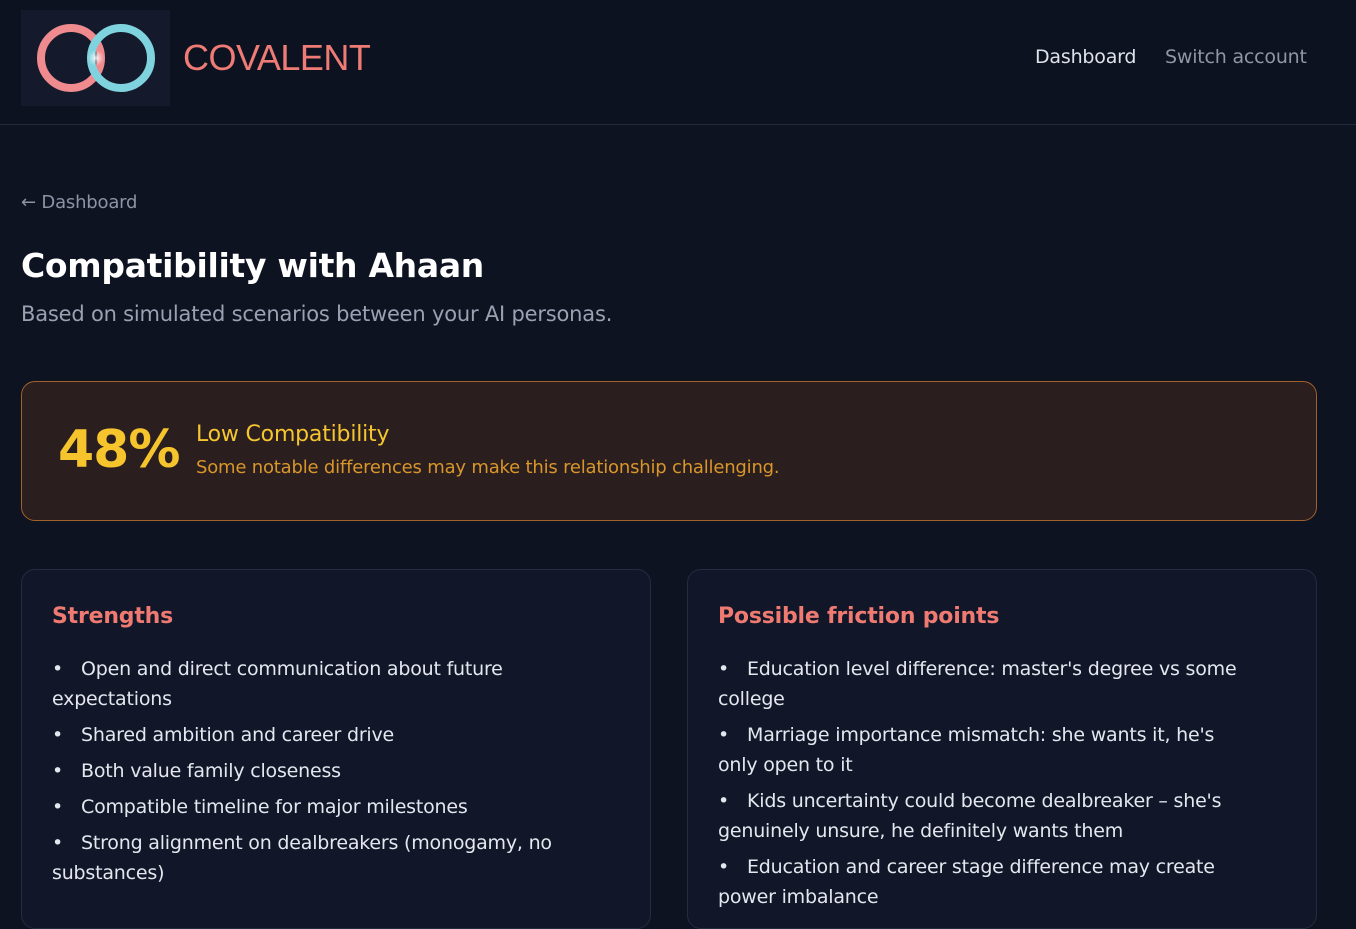 The image size is (1356, 929). I want to click on list-item: Shared ambition and career drive, so click(322, 735).